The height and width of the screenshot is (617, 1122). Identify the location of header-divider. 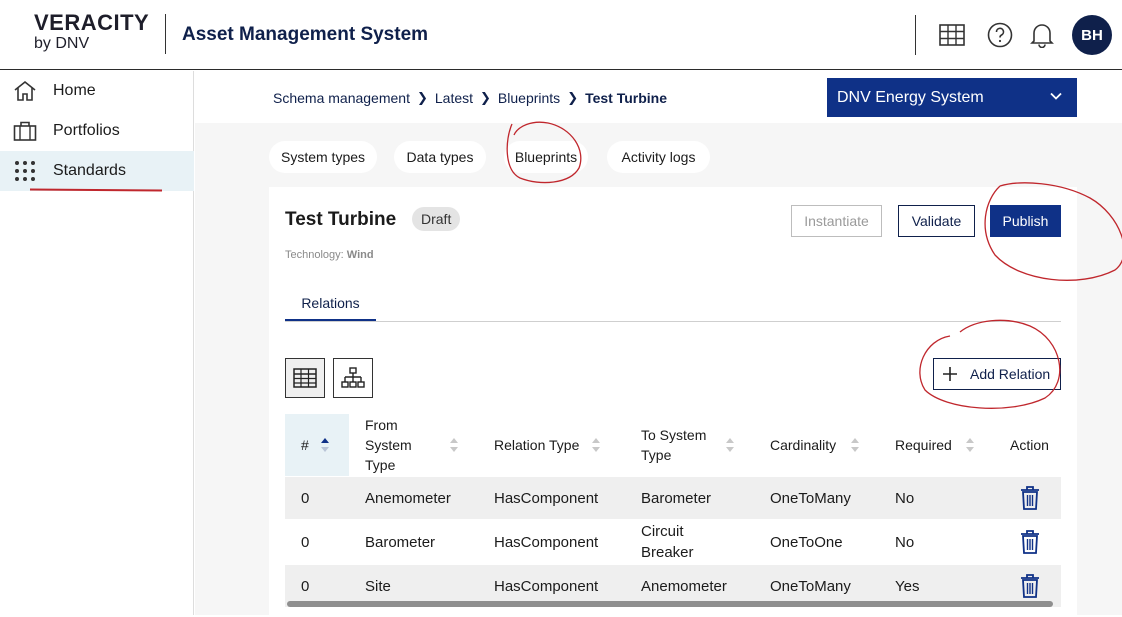
(165, 34).